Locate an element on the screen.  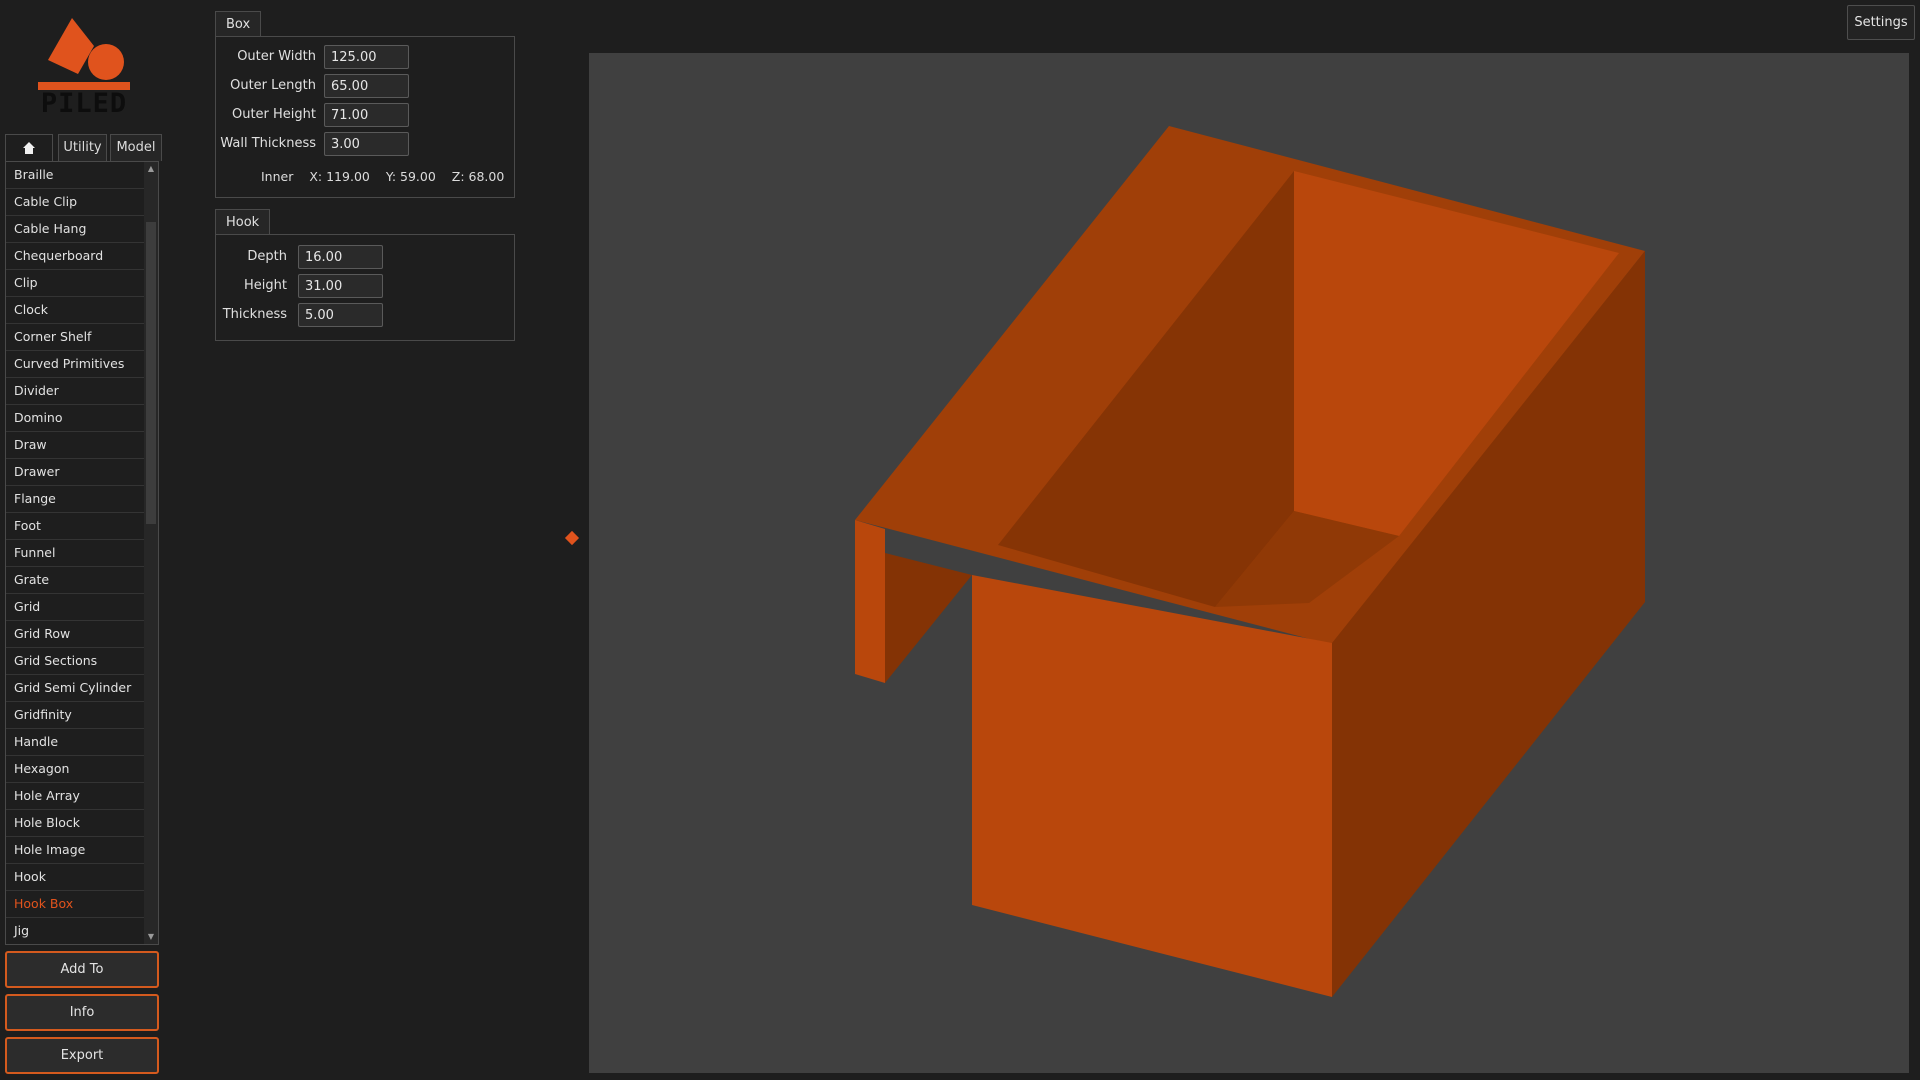
box-group-title: Box is located at coordinates (238, 24).